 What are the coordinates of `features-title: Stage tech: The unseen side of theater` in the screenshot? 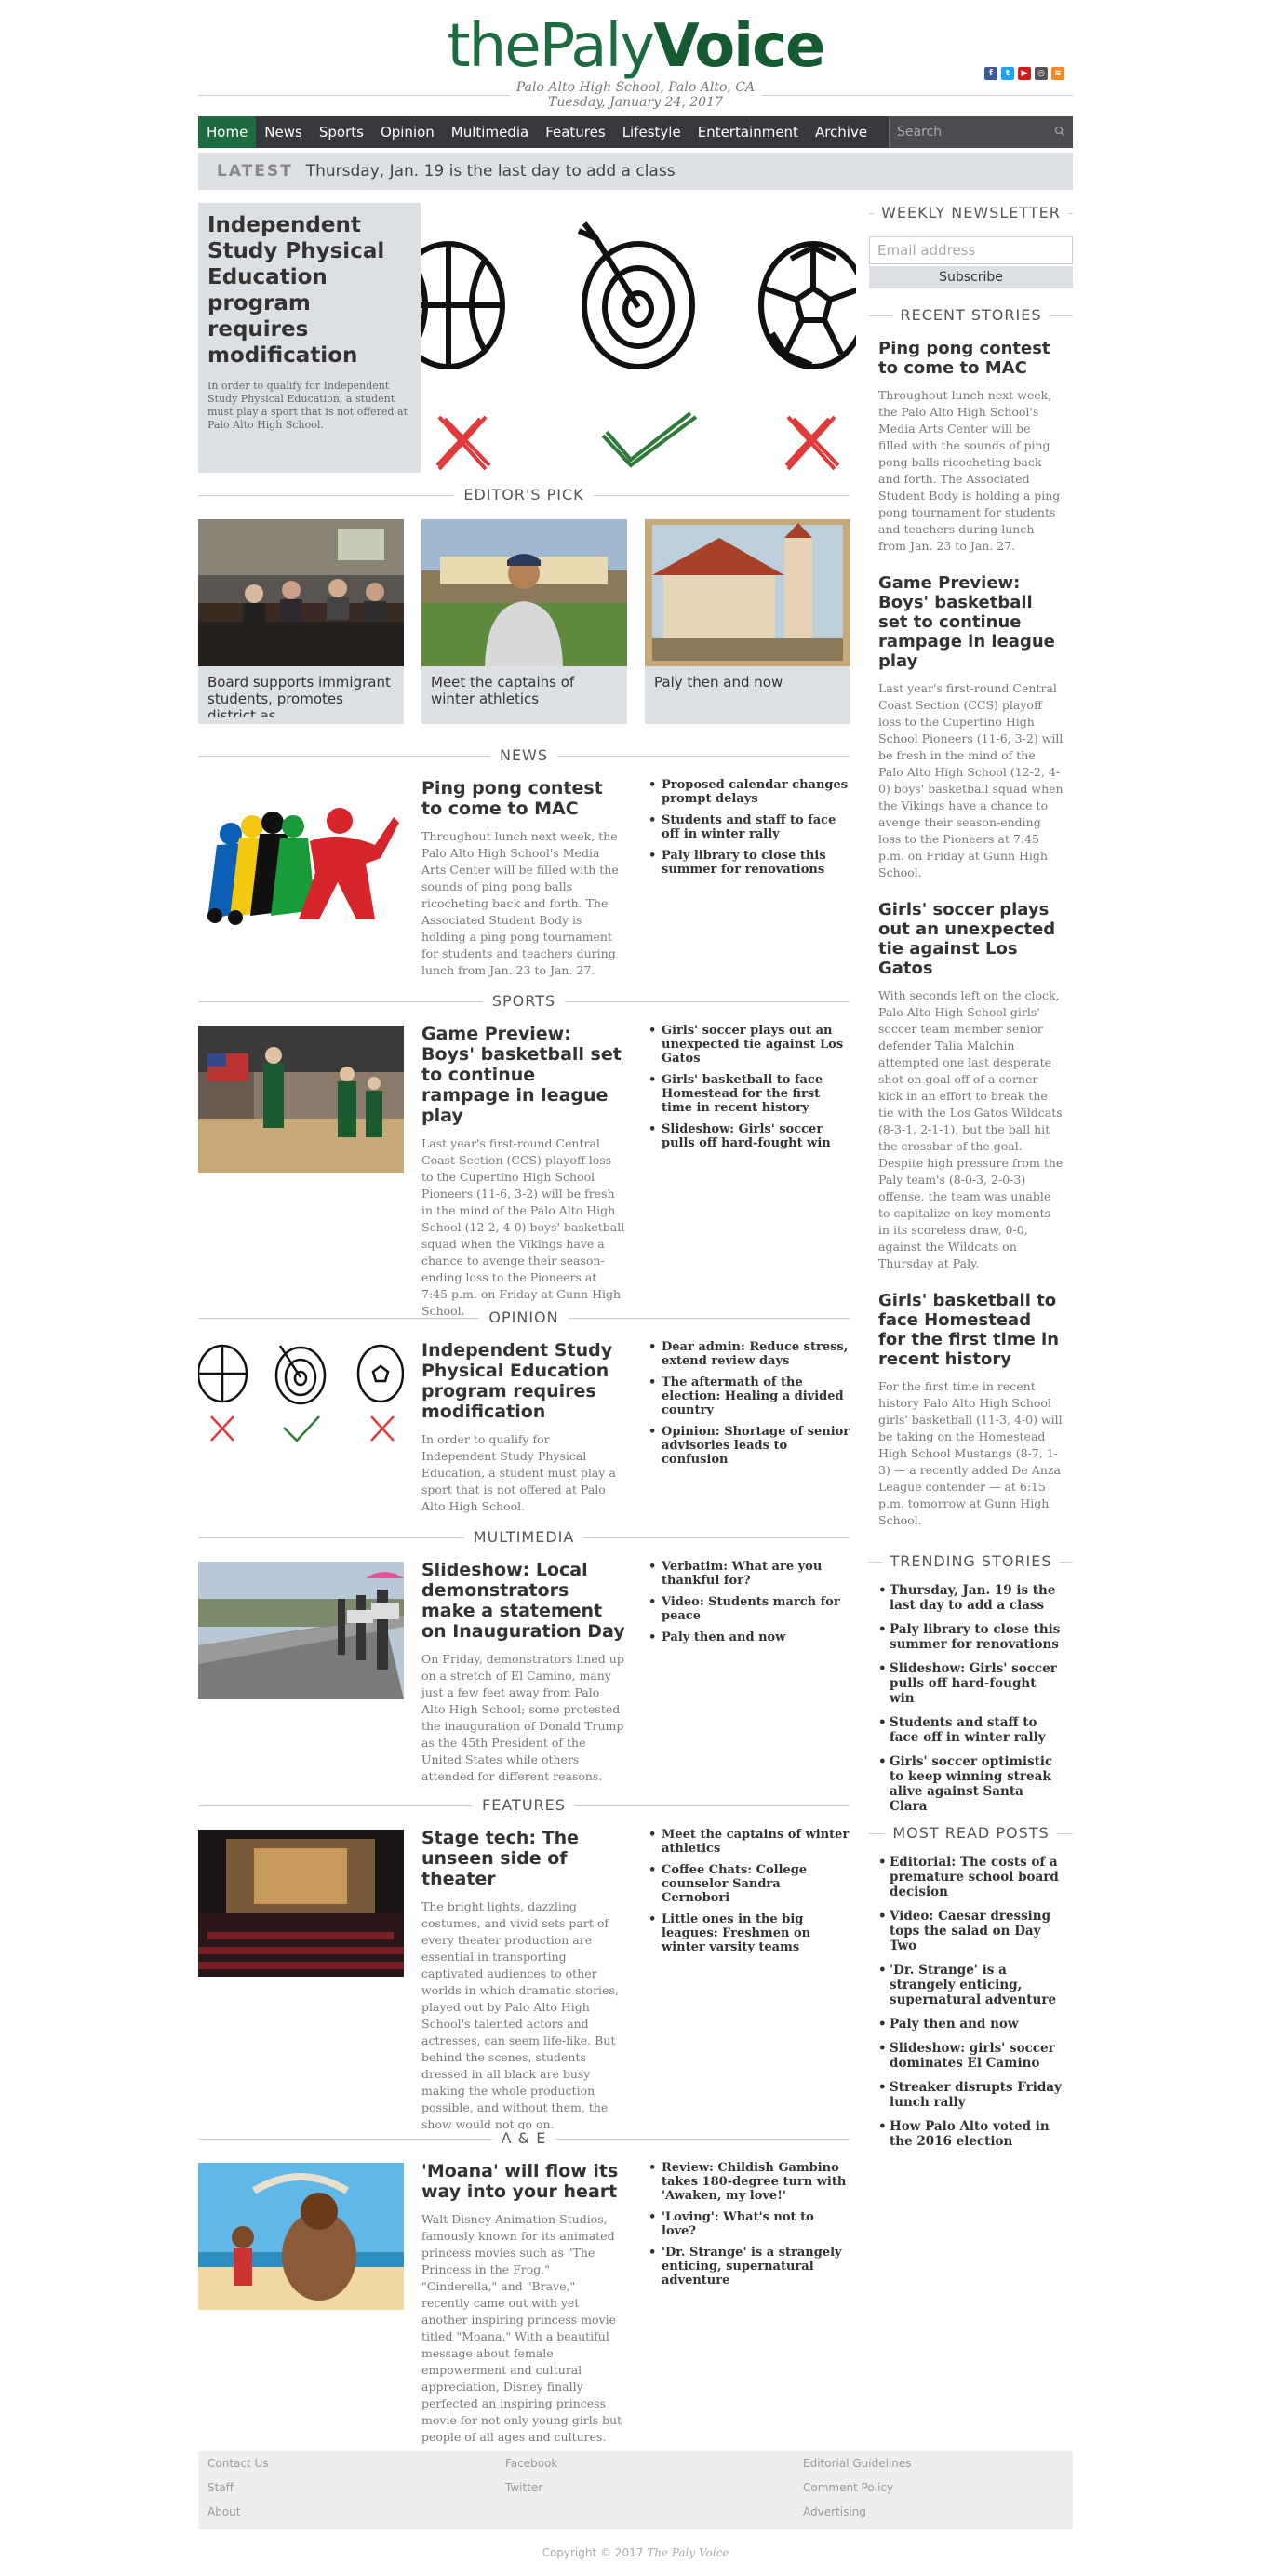 It's located at (523, 1858).